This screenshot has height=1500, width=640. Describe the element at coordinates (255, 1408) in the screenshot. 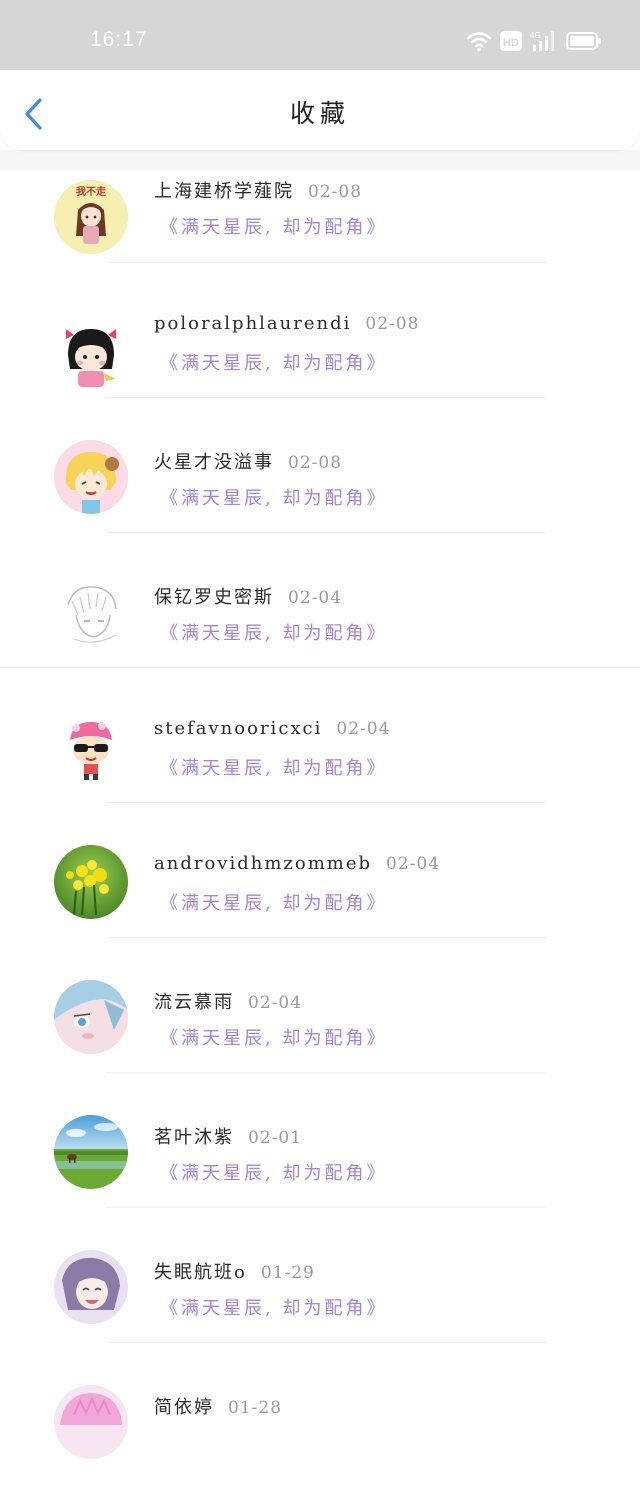

I see `item-date: 01-28` at that location.